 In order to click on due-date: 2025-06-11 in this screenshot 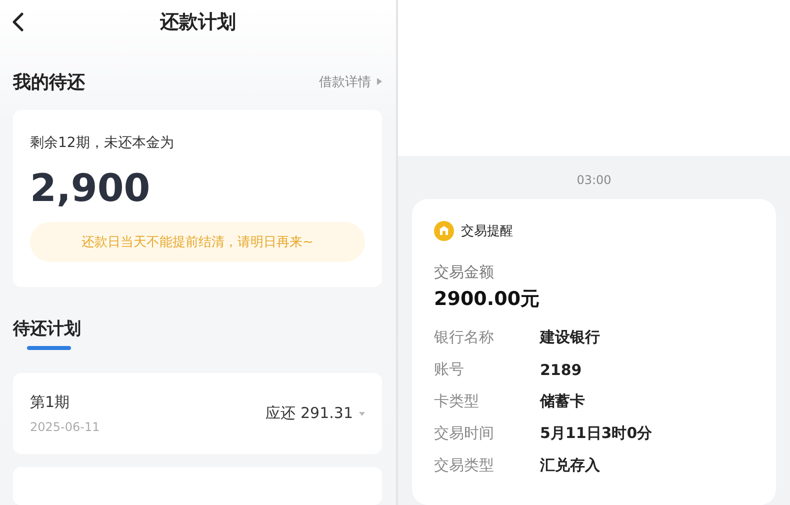, I will do `click(65, 427)`.